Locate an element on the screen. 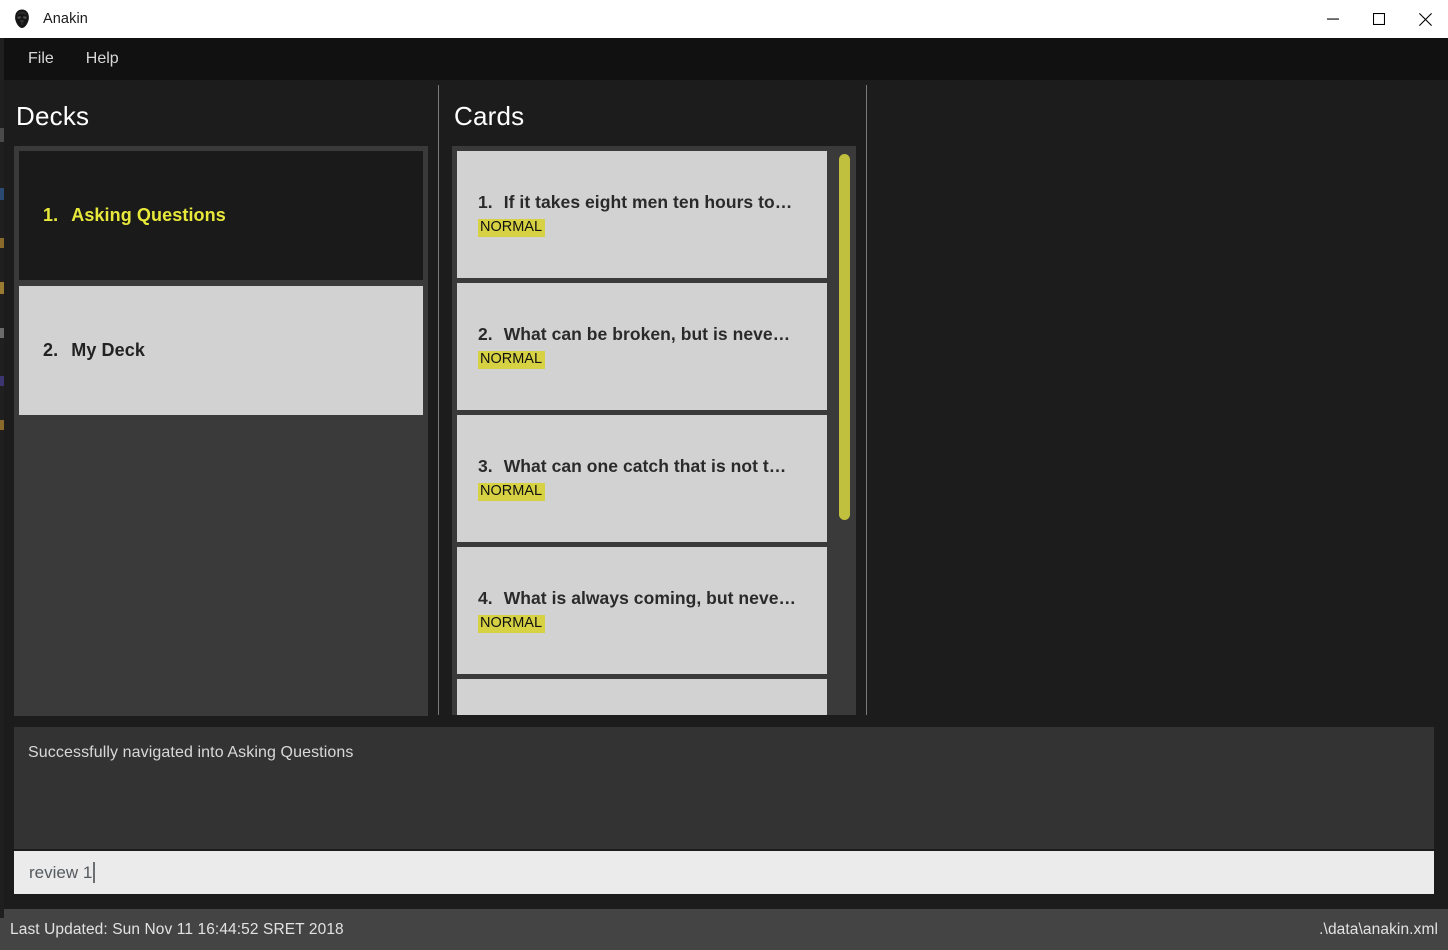 The width and height of the screenshot is (1448, 950). deck-item-asking-questions: 1. Asking Questions is located at coordinates (221, 215).